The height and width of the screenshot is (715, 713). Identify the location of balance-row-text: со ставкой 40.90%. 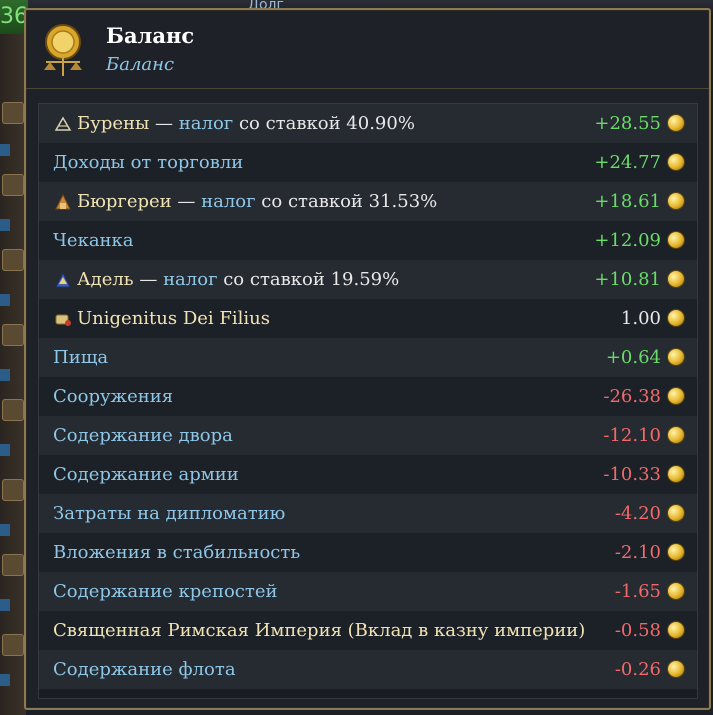
(324, 123).